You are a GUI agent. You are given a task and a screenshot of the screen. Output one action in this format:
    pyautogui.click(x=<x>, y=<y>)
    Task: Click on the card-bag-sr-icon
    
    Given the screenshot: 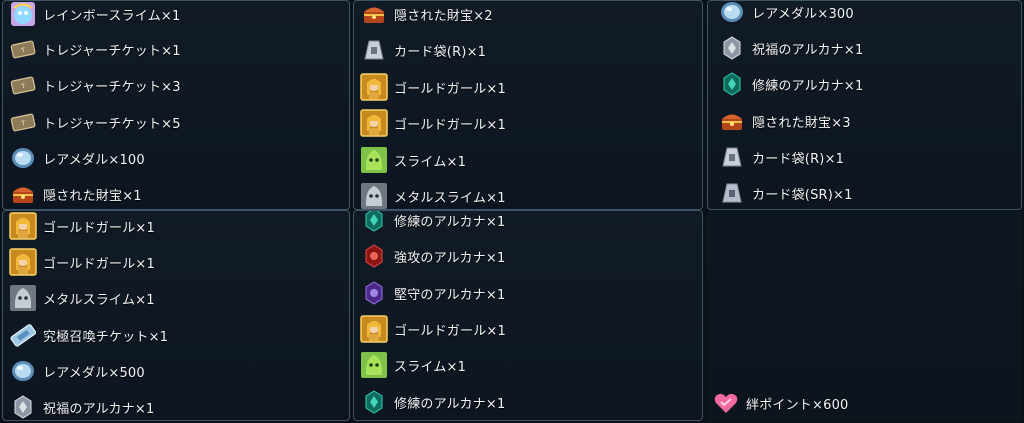 What is the action you would take?
    pyautogui.click(x=732, y=193)
    